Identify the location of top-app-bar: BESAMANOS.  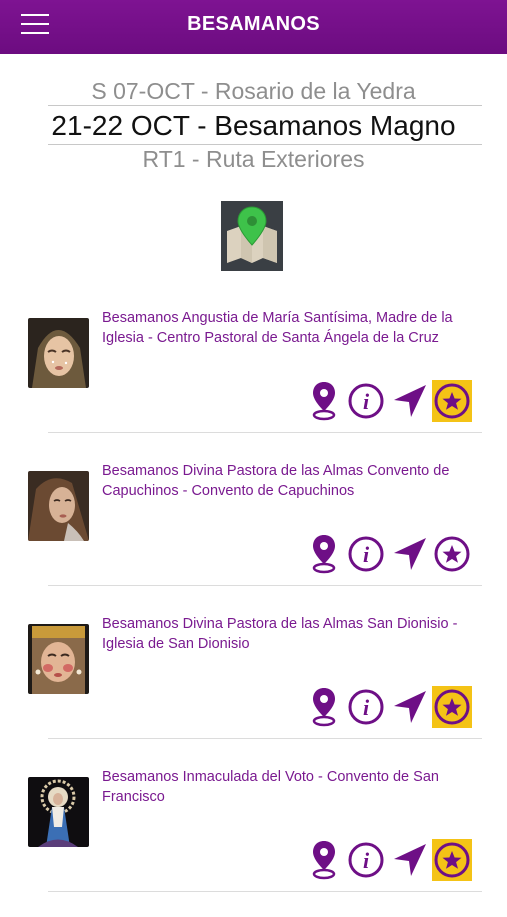
(253, 27).